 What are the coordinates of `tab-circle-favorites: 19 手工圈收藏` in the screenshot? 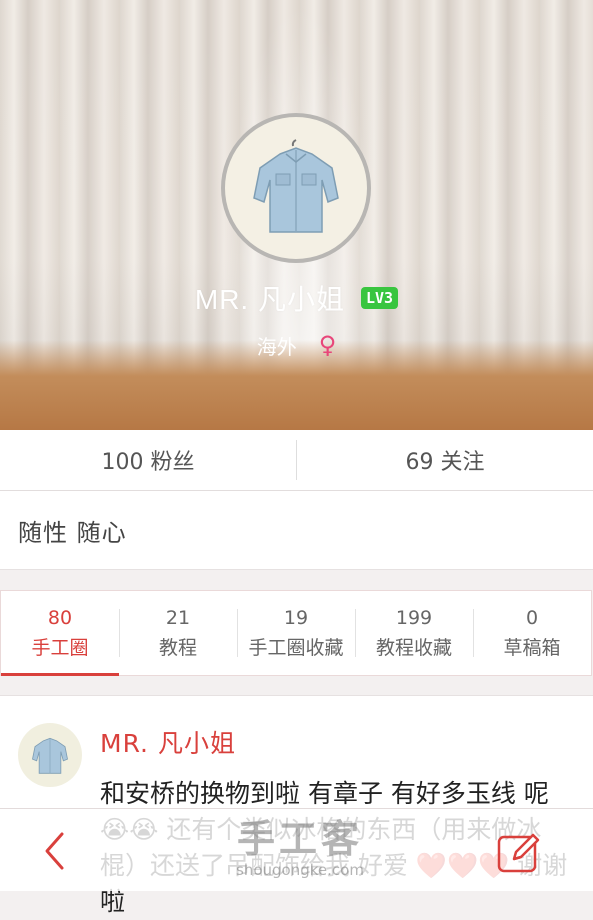 It's located at (296, 633).